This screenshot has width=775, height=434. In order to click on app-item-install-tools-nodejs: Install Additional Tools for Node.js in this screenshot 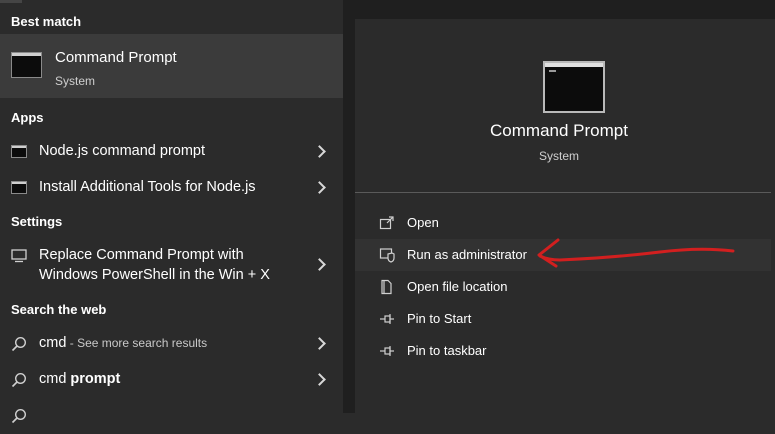, I will do `click(171, 188)`.